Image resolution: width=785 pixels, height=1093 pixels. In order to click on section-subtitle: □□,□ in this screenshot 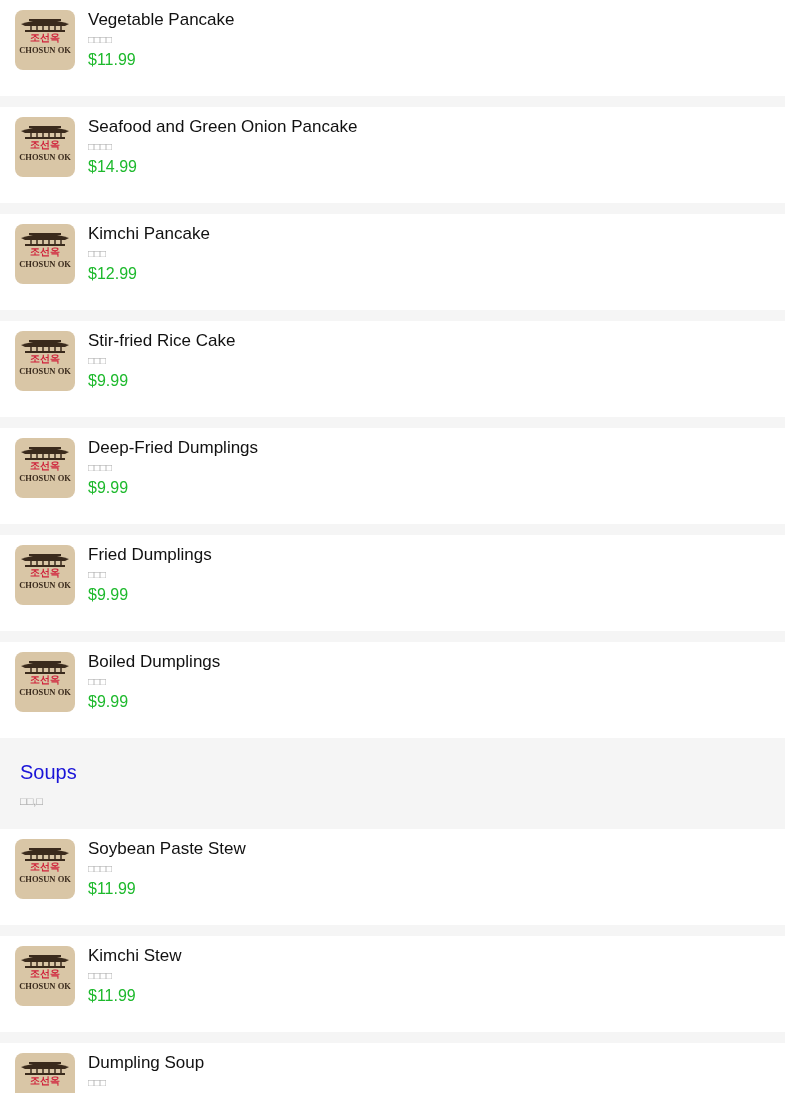, I will do `click(32, 801)`.